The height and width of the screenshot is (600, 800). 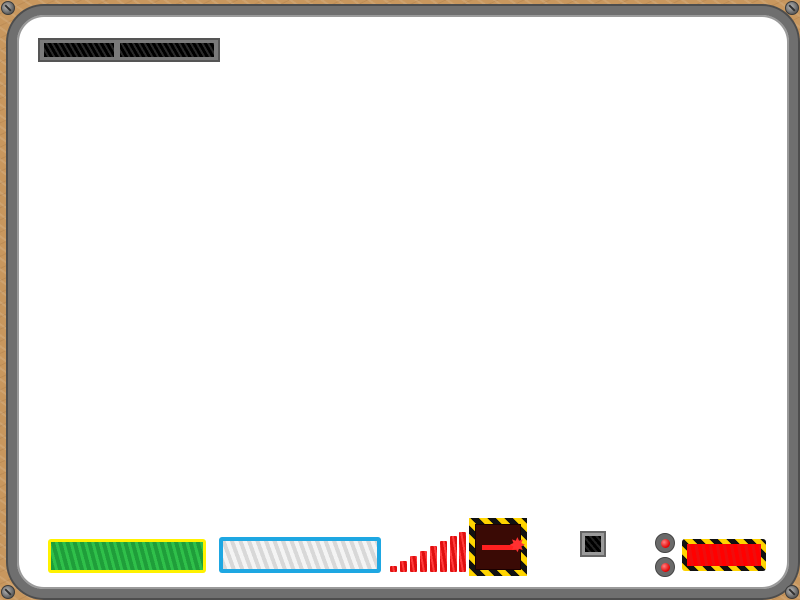 What do you see at coordinates (498, 547) in the screenshot?
I see `laser-weapon-button: ✸` at bounding box center [498, 547].